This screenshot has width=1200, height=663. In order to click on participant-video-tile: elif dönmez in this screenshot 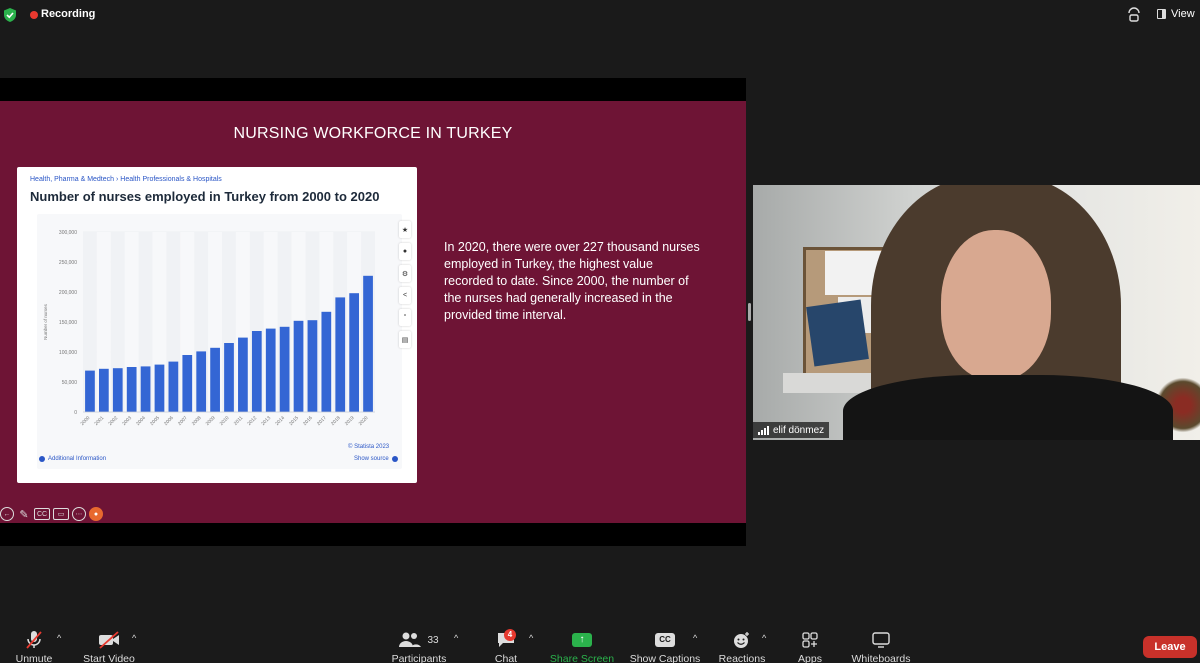, I will do `click(976, 312)`.